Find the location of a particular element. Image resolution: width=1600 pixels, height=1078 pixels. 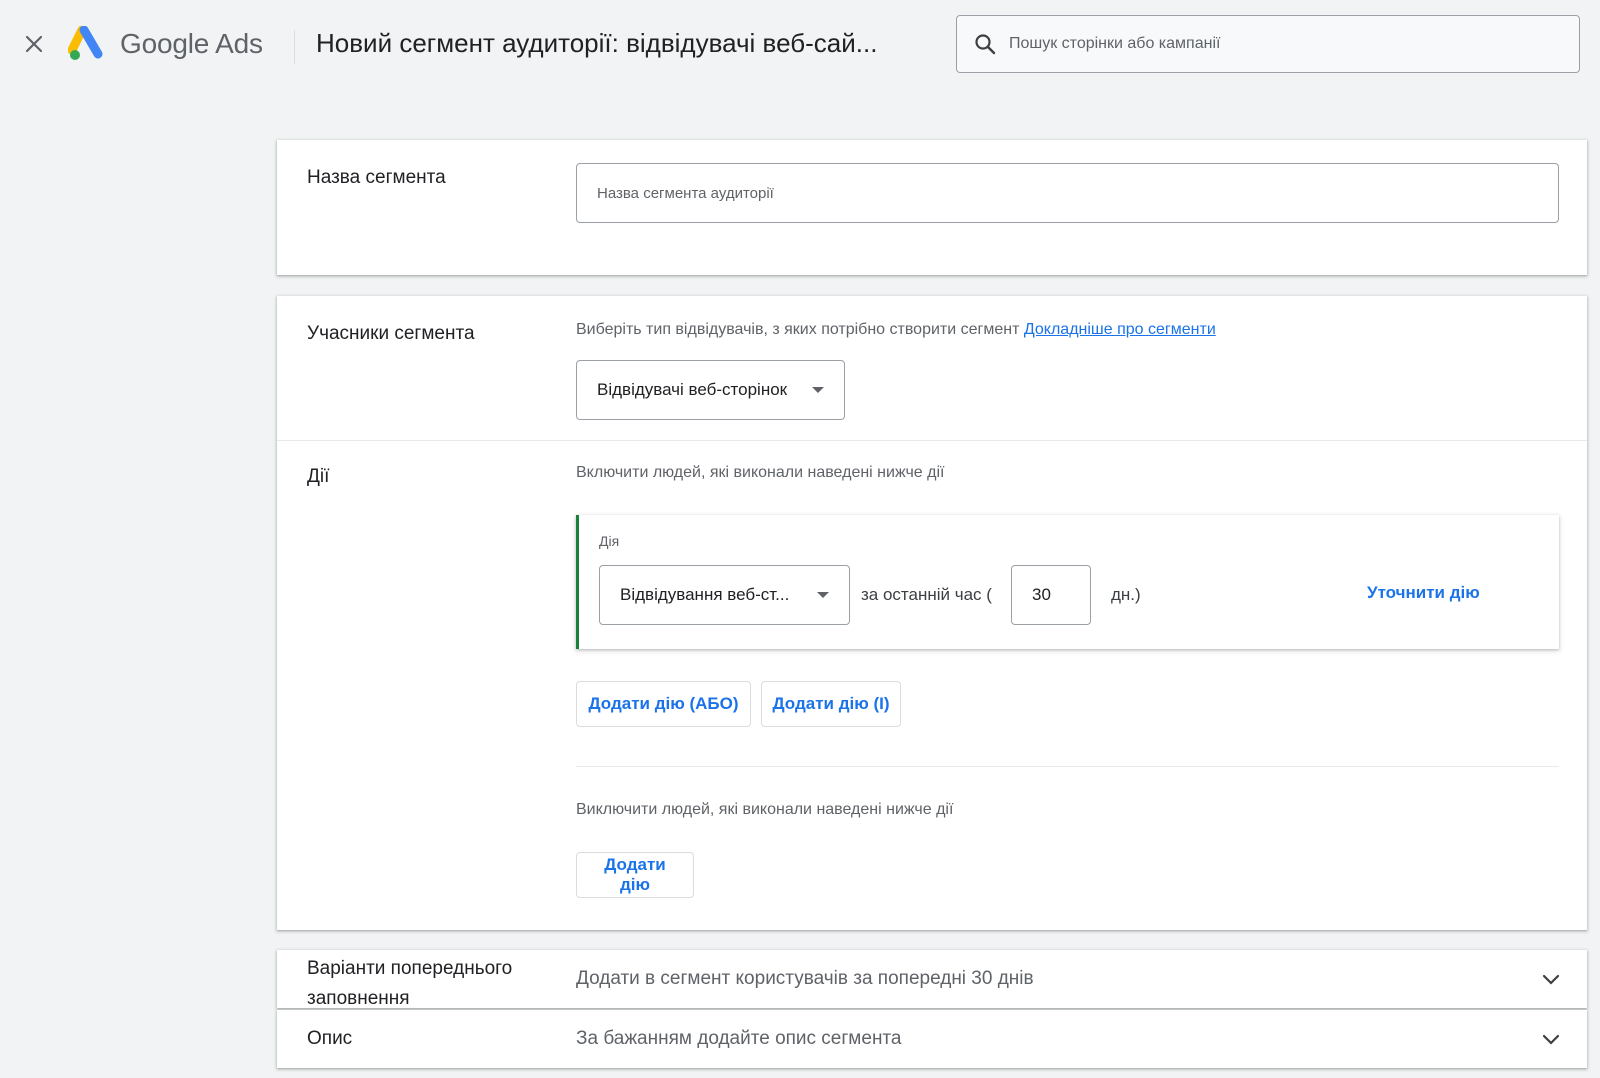

visitor-type-value: Відвідувачі веб-сторінок is located at coordinates (692, 389).